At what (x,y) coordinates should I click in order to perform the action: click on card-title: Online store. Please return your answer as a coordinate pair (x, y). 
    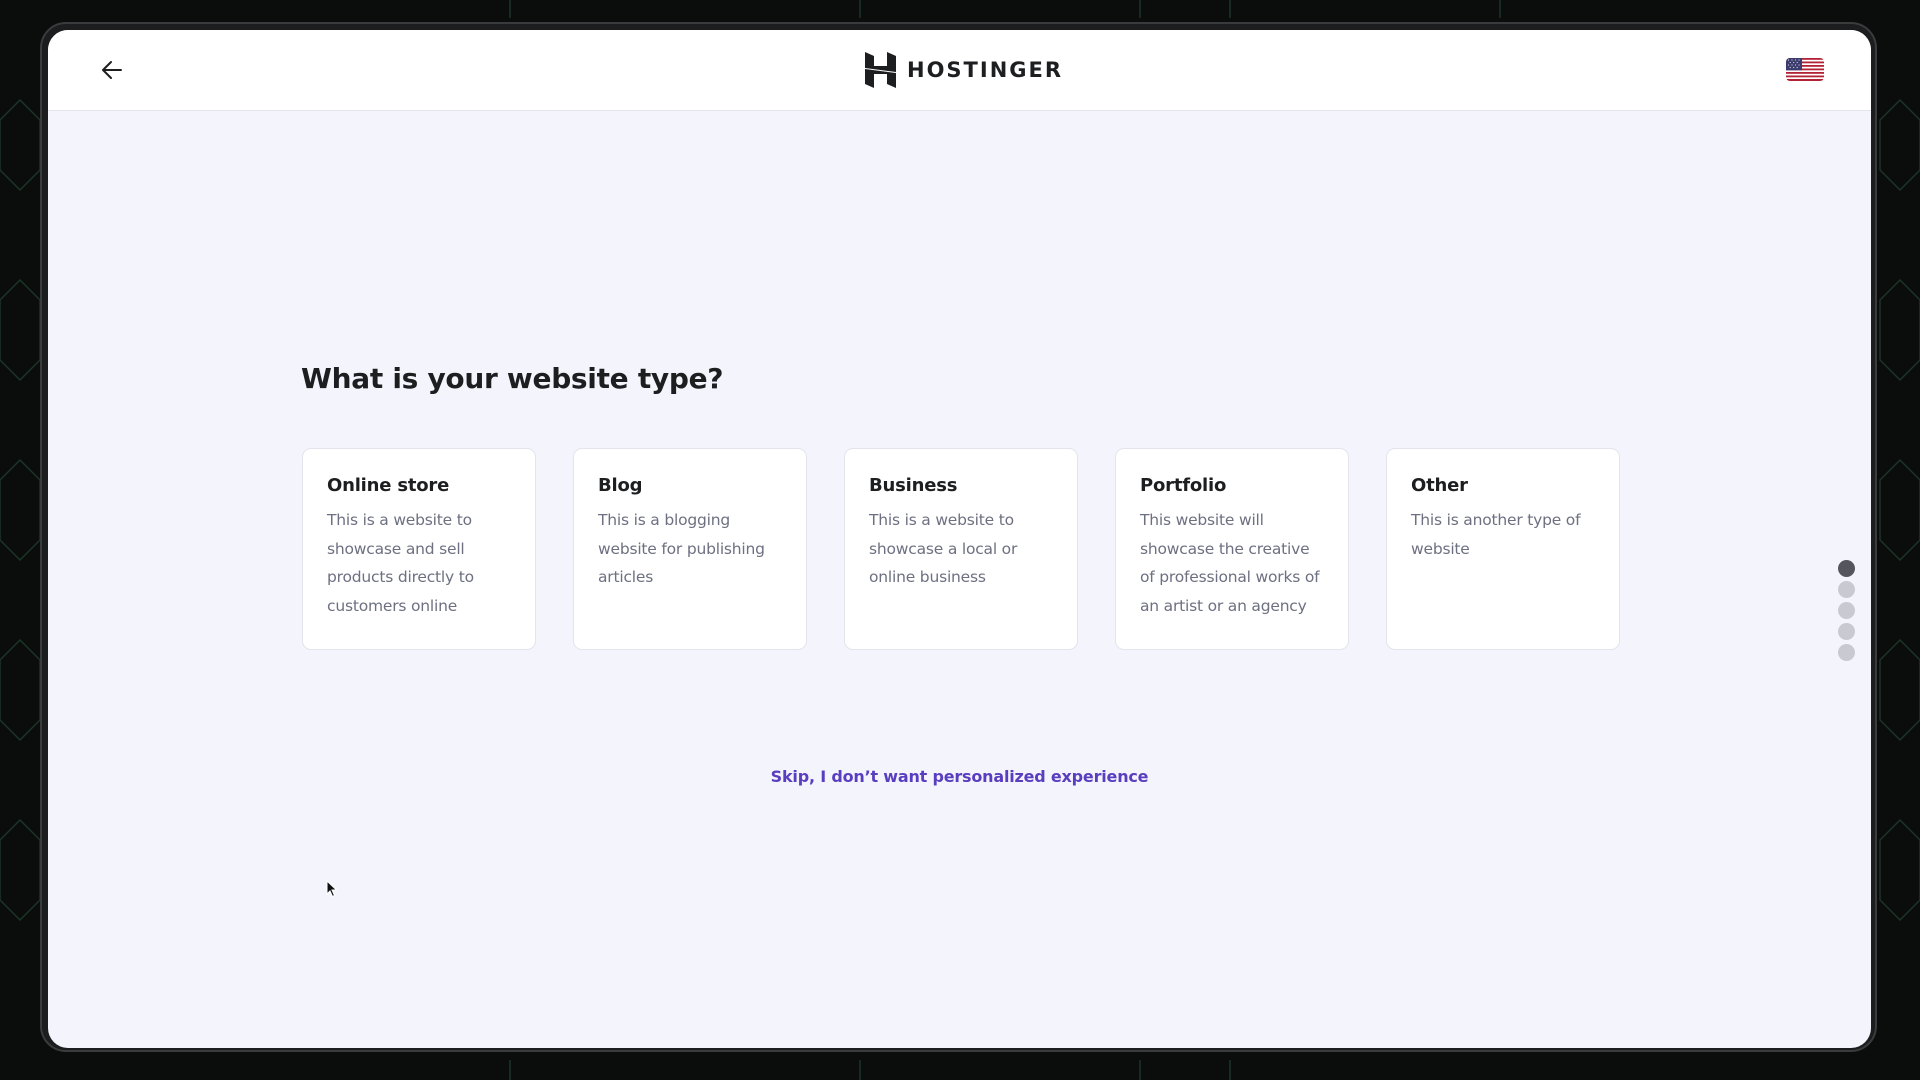
    Looking at the image, I should click on (388, 485).